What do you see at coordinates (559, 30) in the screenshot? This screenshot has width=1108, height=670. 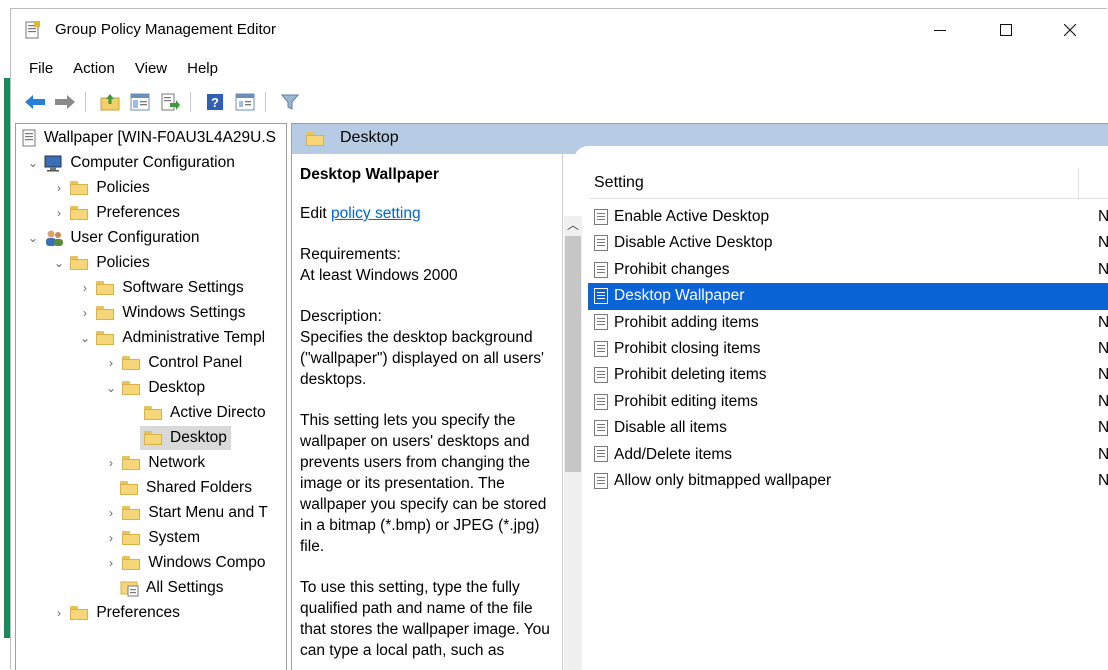 I see `title-bar: Group Policy Management Editor` at bounding box center [559, 30].